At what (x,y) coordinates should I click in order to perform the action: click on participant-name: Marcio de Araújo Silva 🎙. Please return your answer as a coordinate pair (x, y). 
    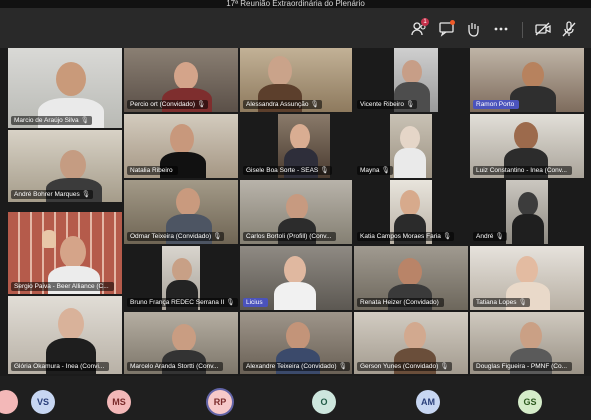
    Looking at the image, I should click on (51, 120).